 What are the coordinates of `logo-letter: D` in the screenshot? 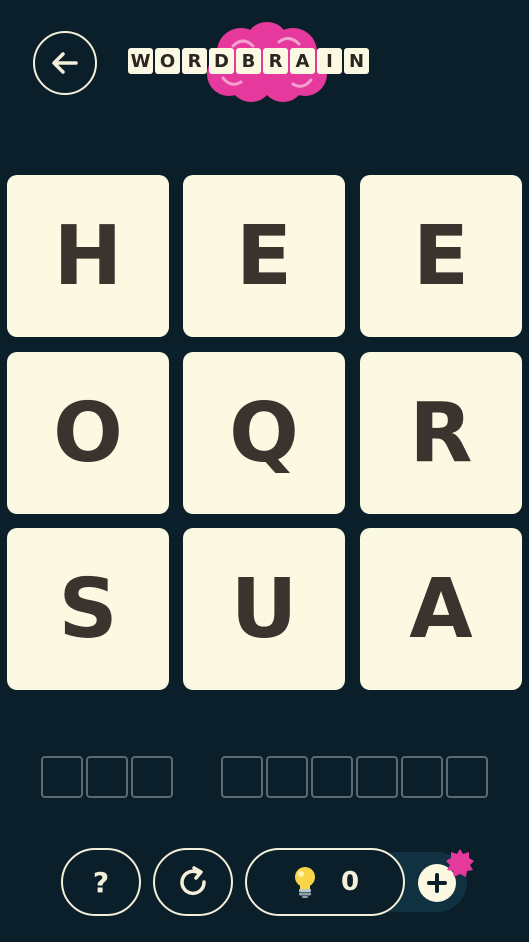 It's located at (221, 61).